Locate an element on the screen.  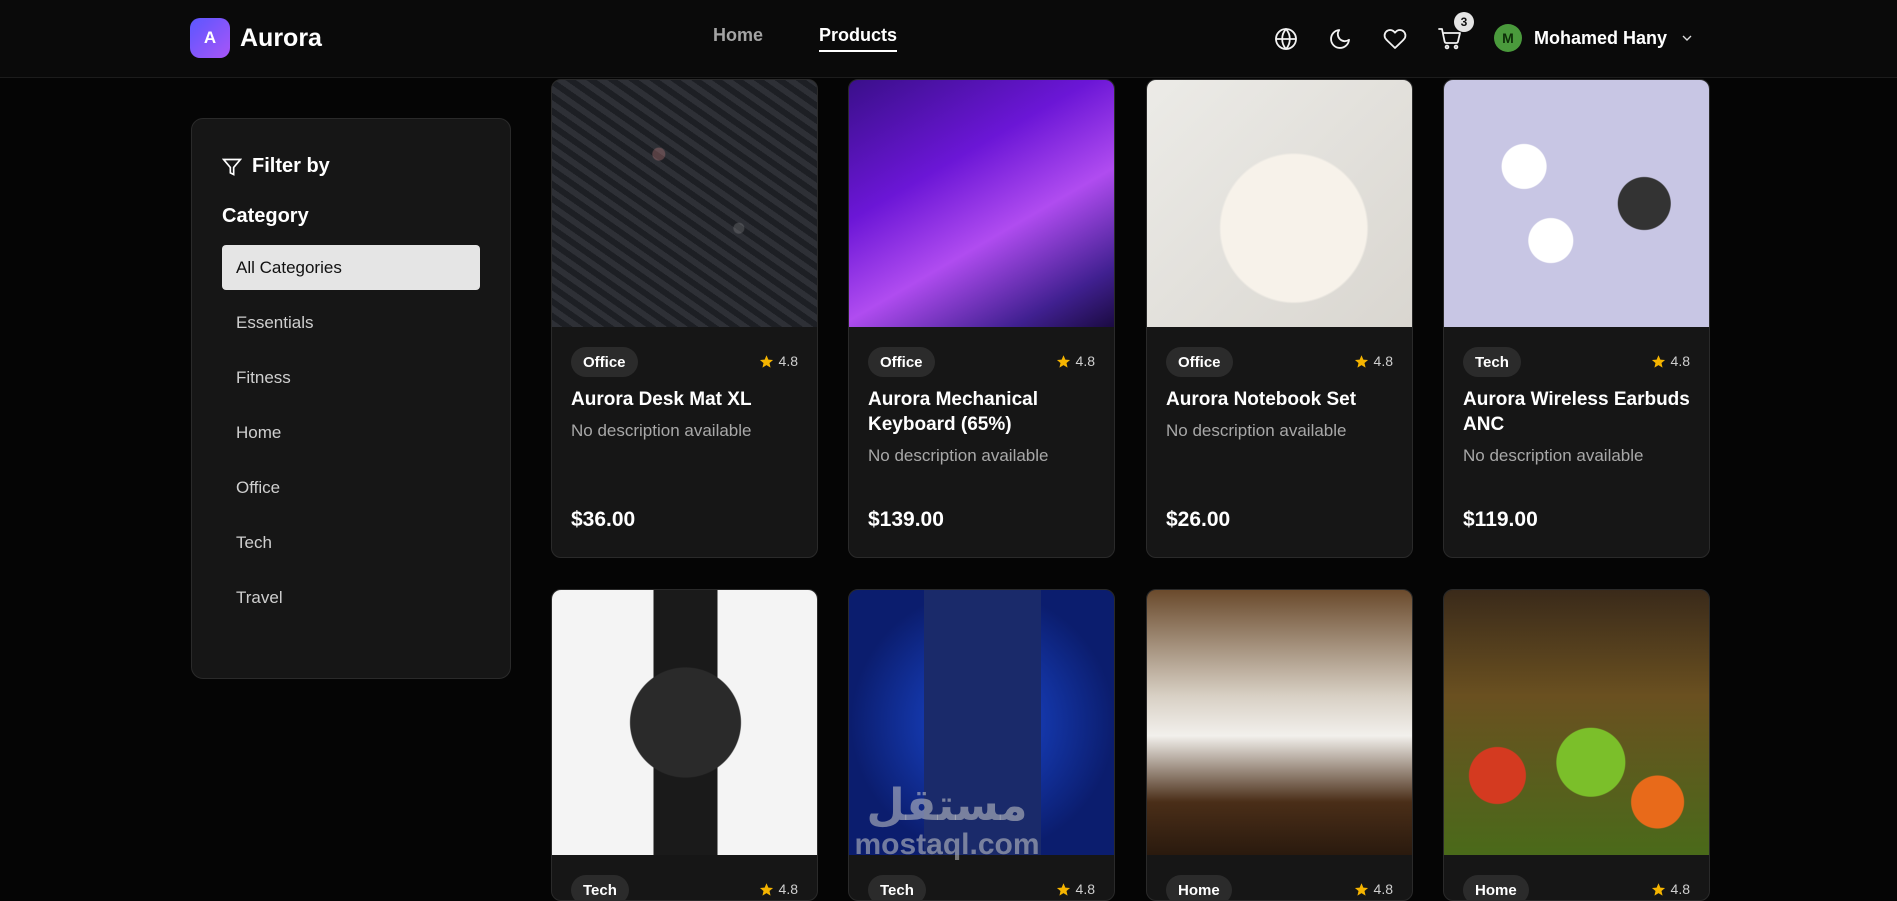
category-item-travel: Travel is located at coordinates (351, 597).